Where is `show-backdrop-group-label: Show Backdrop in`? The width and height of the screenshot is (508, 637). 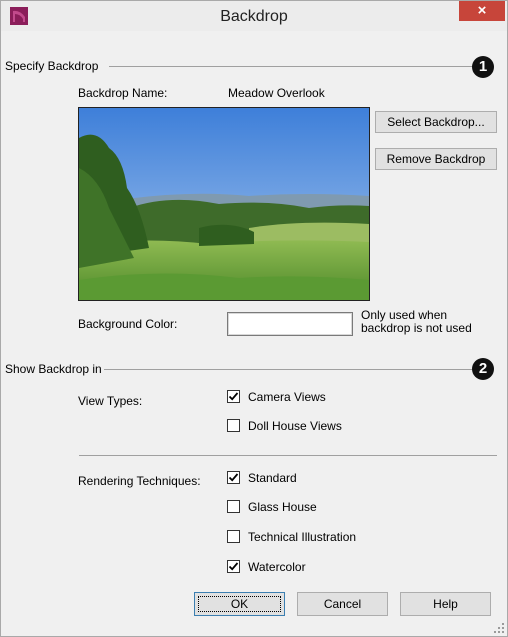 show-backdrop-group-label: Show Backdrop in is located at coordinates (53, 369).